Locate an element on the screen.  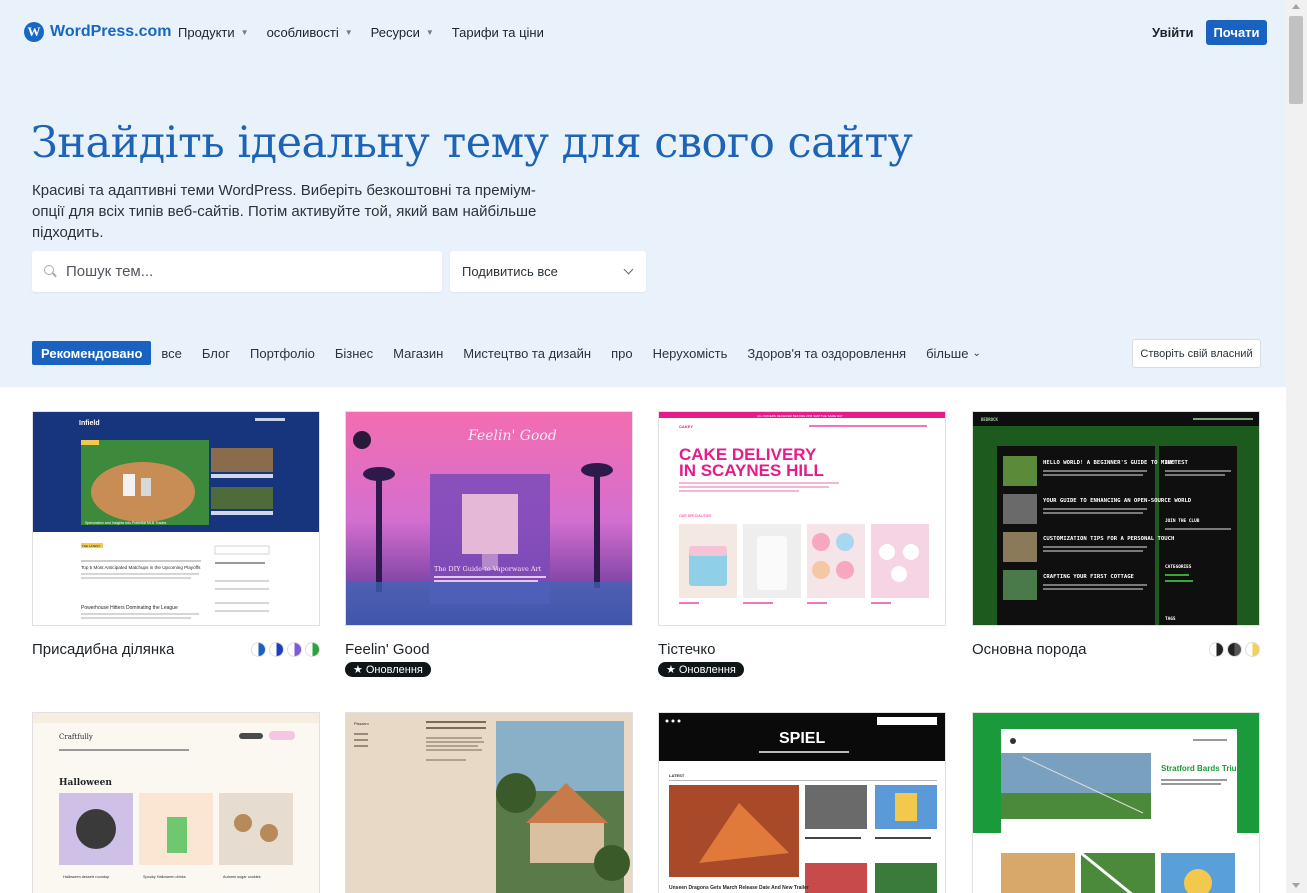
theme-card-footer: Присадибна ділянка is located at coordinates (176, 649).